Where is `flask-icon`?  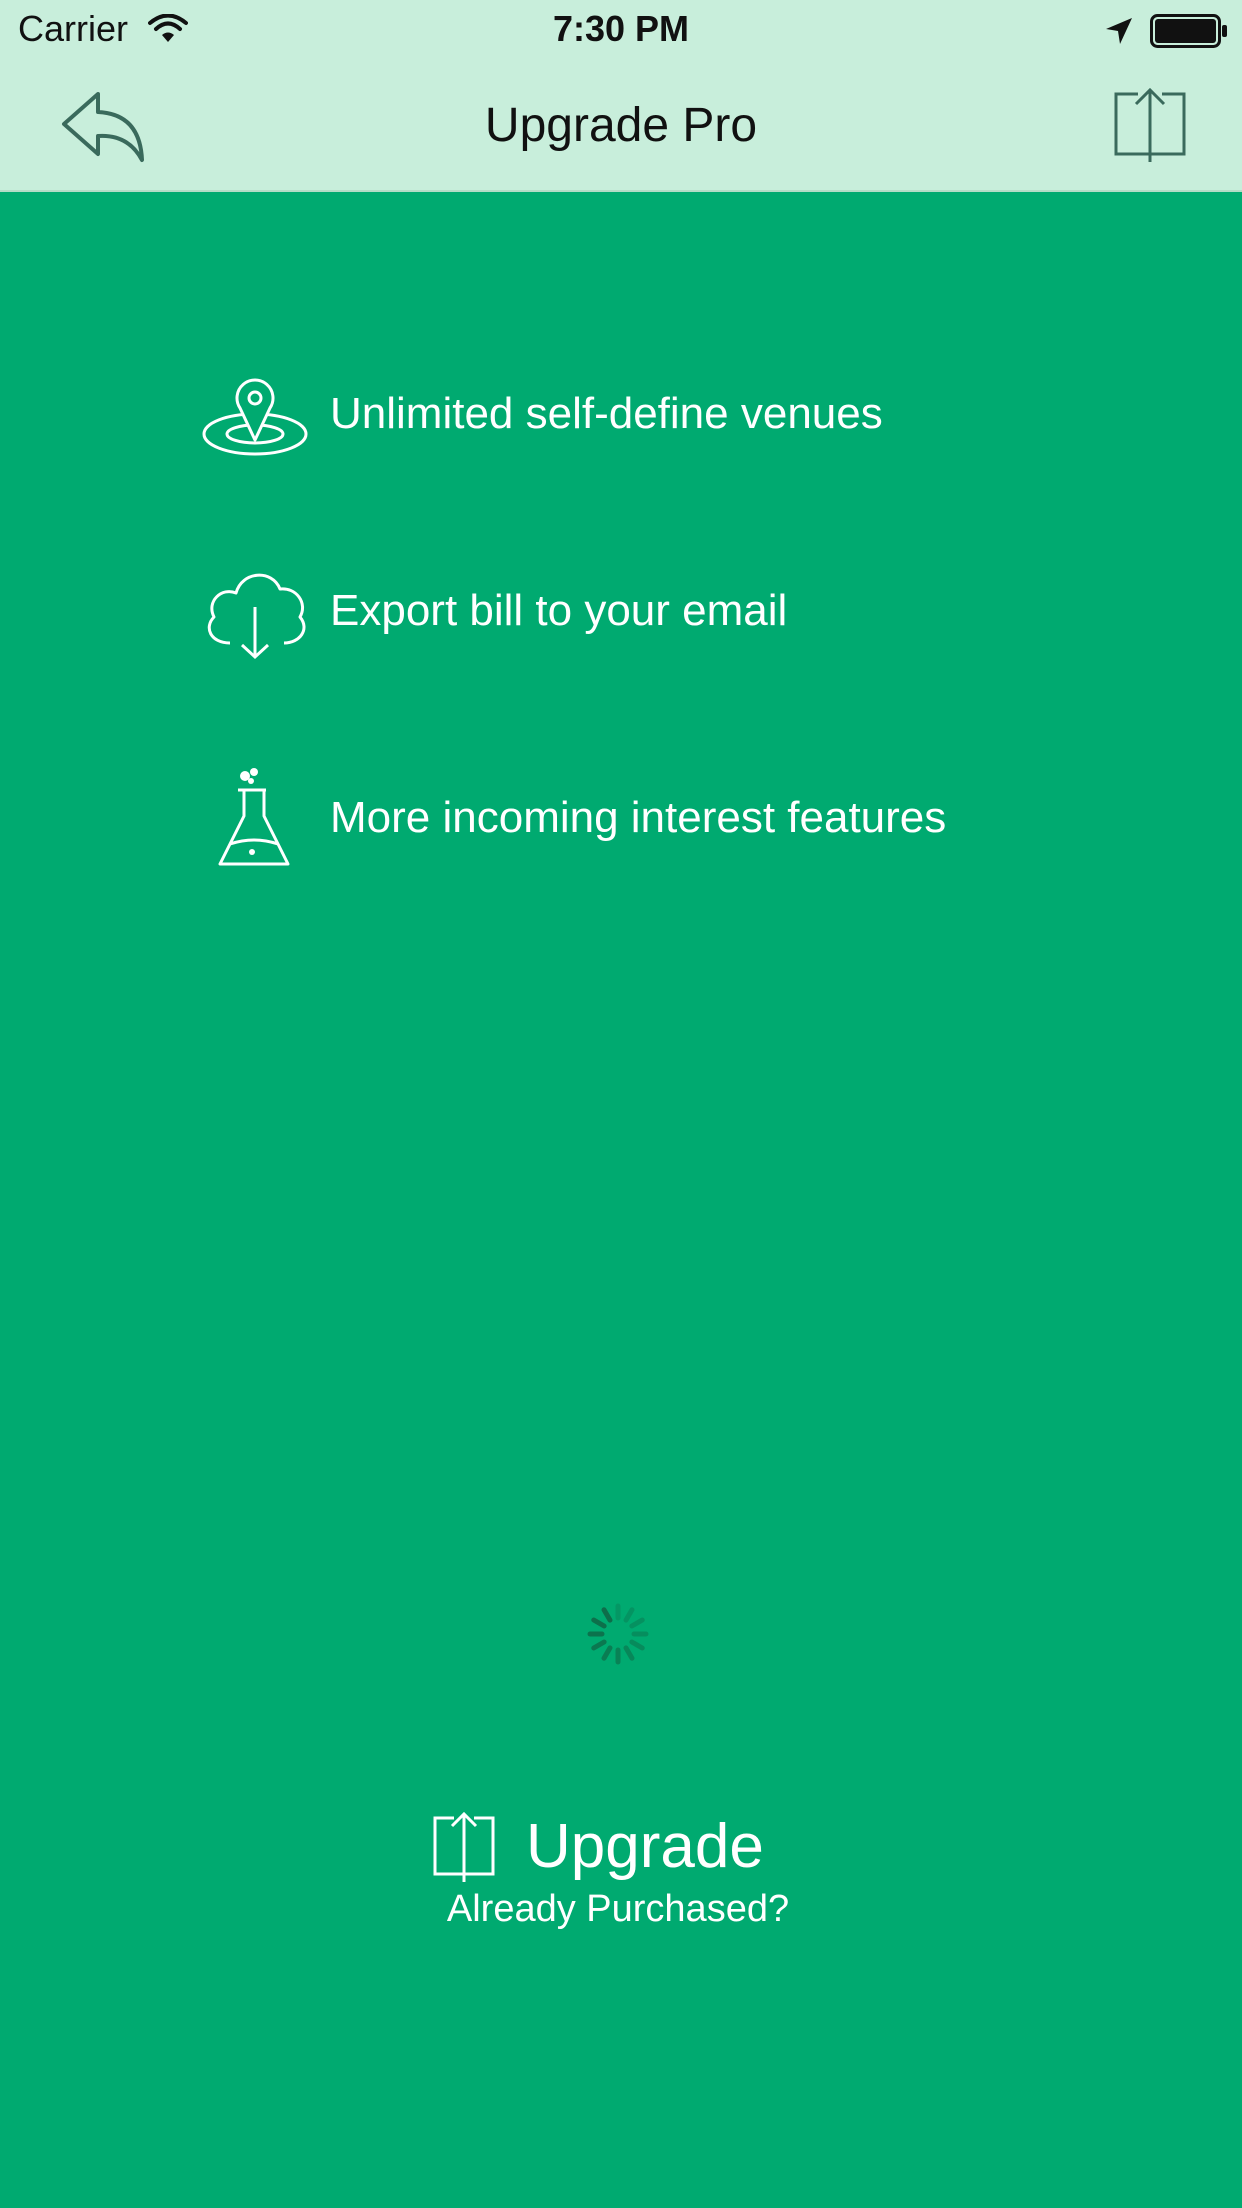
flask-icon is located at coordinates (254, 817).